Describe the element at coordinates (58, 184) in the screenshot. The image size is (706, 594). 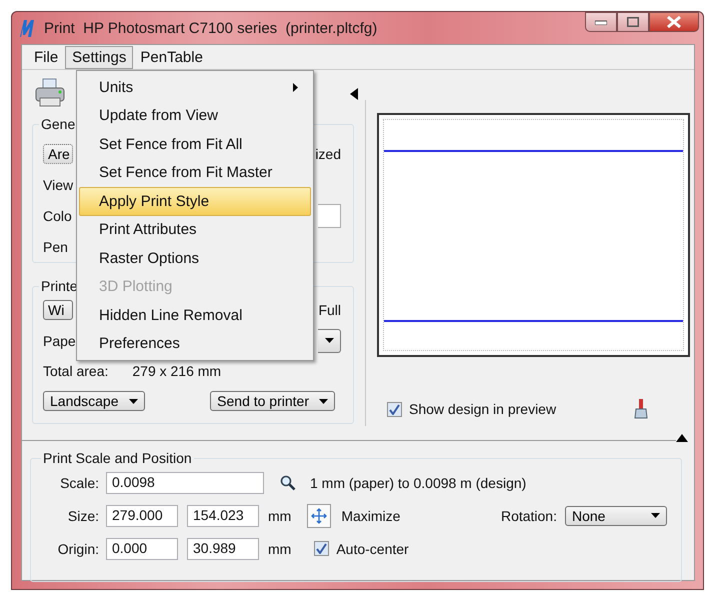
I see `view-label: View` at that location.